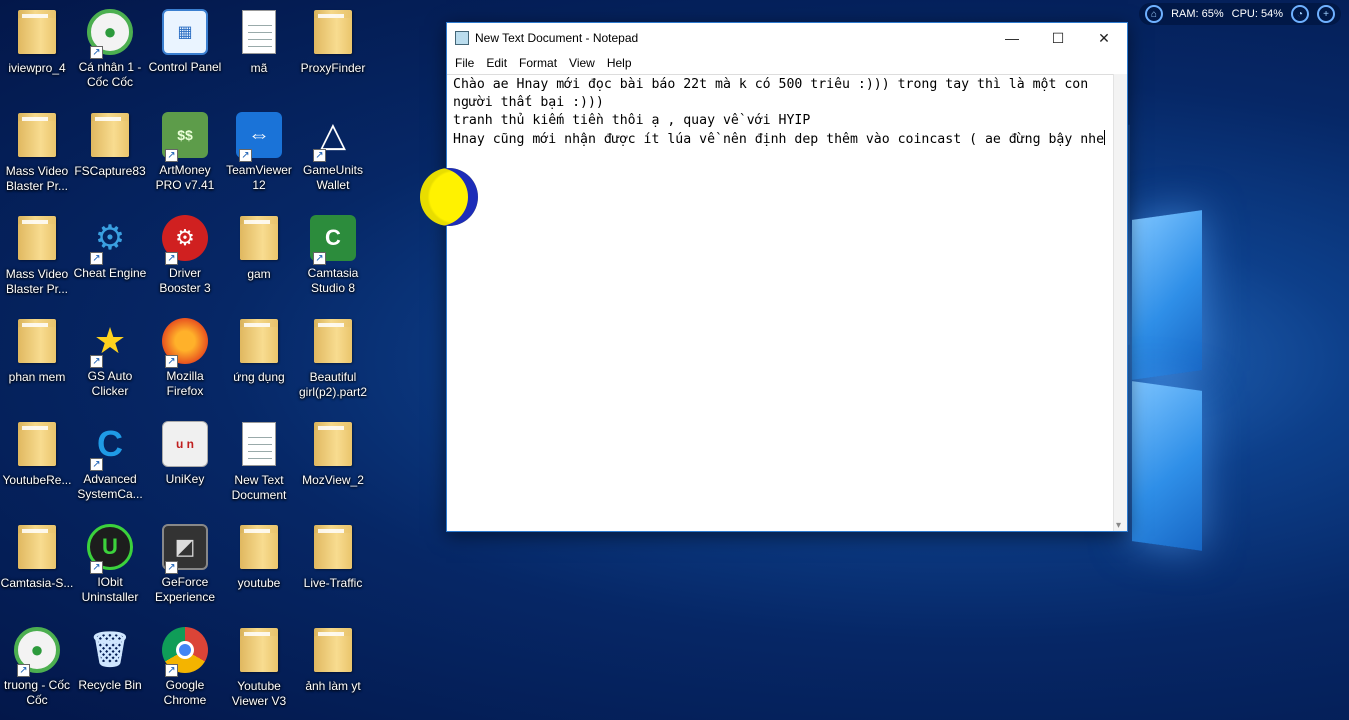  Describe the element at coordinates (110, 564) in the screenshot. I see `desktop-icon: U ↗ IObit Uninstaller` at that location.